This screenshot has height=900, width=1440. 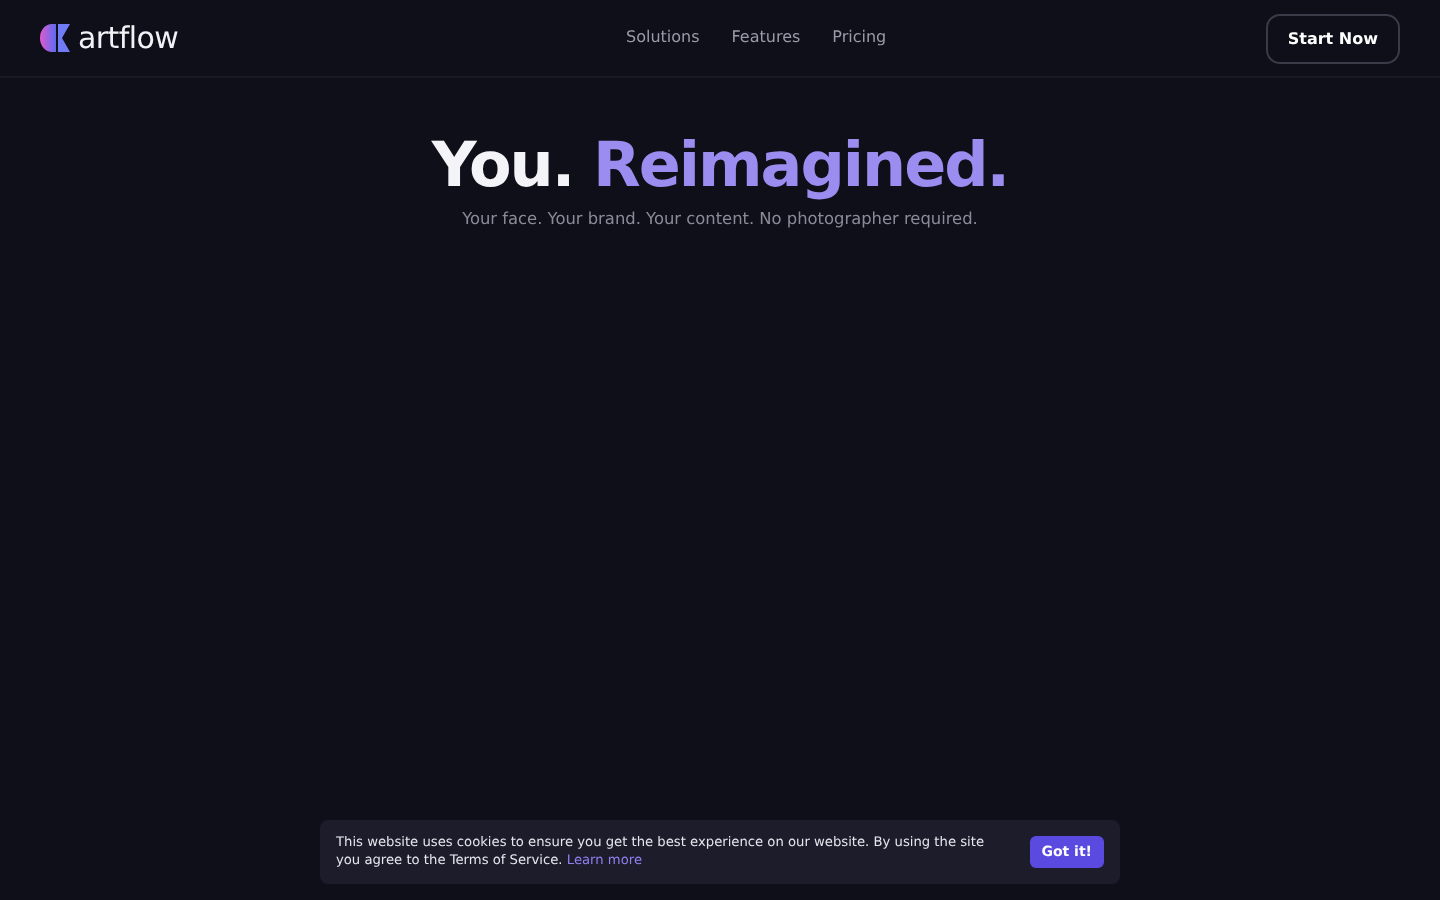 I want to click on nav-link: Pricing, so click(x=859, y=37).